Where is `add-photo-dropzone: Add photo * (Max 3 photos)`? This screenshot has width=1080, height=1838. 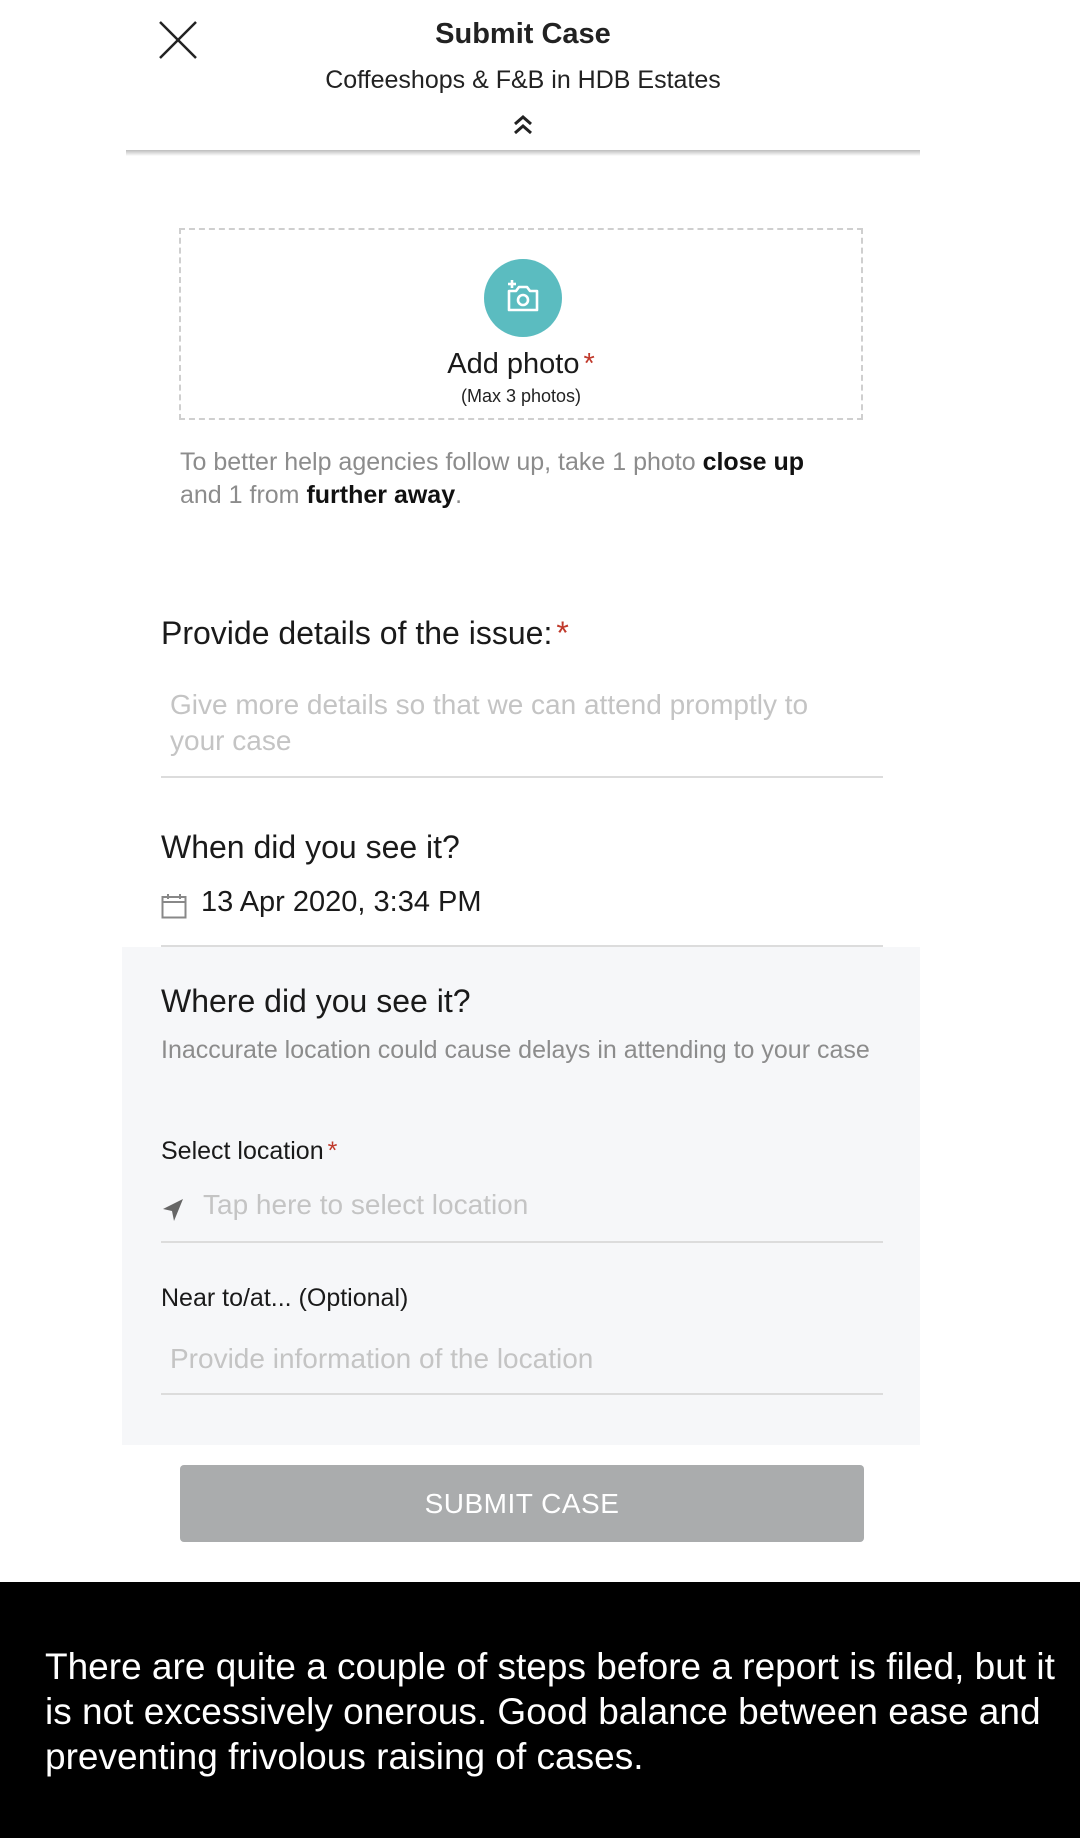 add-photo-dropzone: Add photo * (Max 3 photos) is located at coordinates (521, 324).